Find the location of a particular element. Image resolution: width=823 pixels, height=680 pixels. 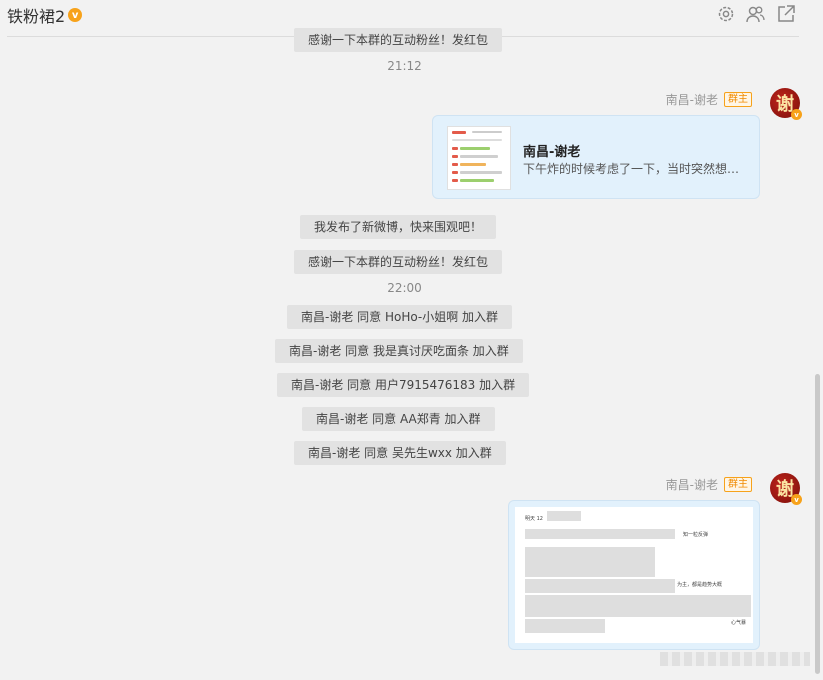

join-notice: 南昌-谢老 同意 AA郑青 加入群 is located at coordinates (398, 419).